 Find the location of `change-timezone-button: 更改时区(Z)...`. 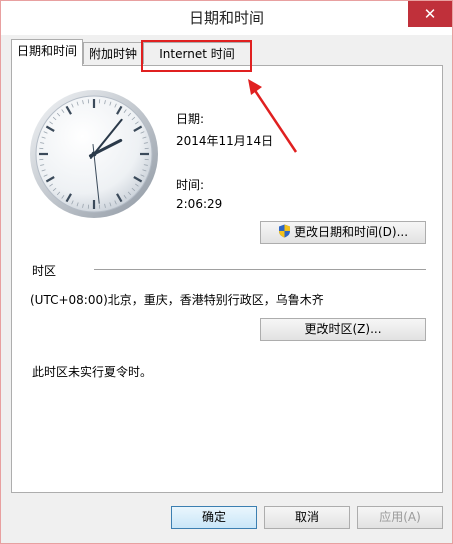

change-timezone-button: 更改时区(Z)... is located at coordinates (343, 329).